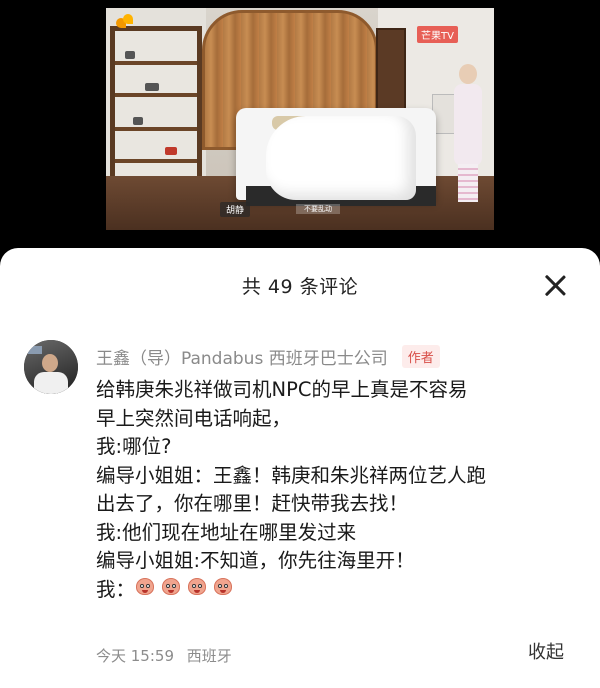  Describe the element at coordinates (300, 287) in the screenshot. I see `comments-count-title: 共 49 条评论` at that location.